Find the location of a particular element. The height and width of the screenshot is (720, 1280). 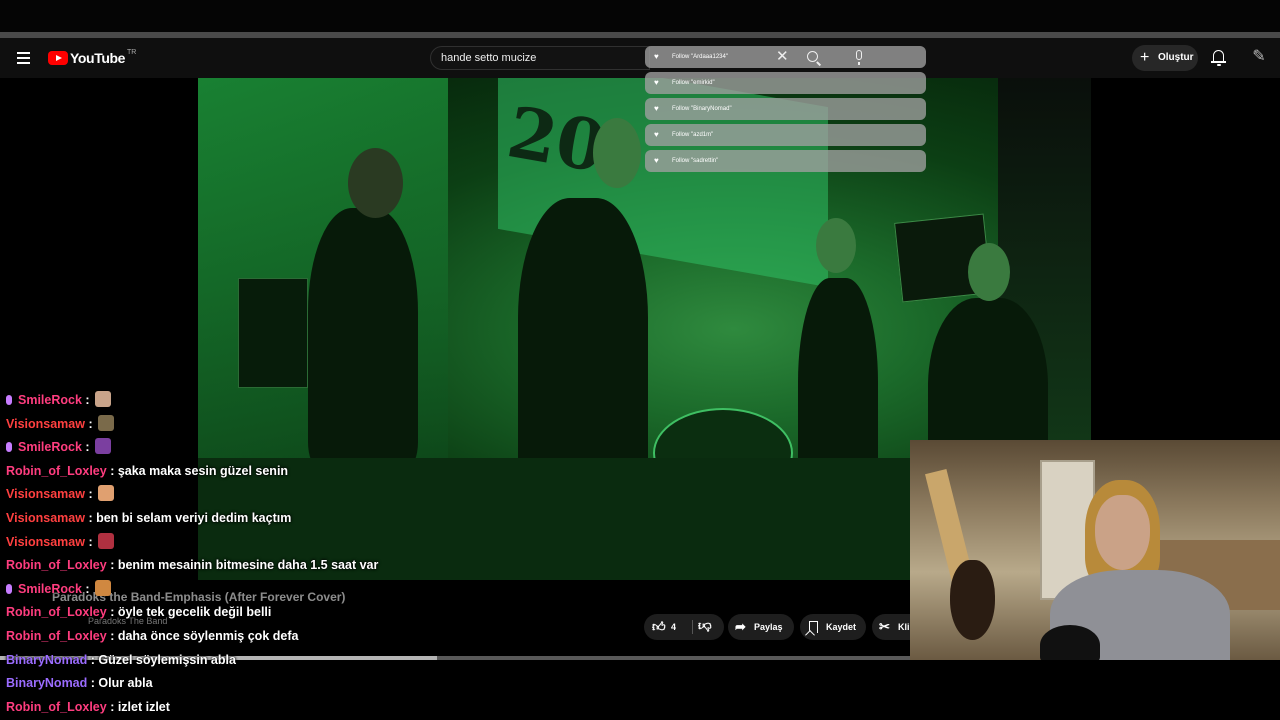

plus-icon: + is located at coordinates (1145, 57).